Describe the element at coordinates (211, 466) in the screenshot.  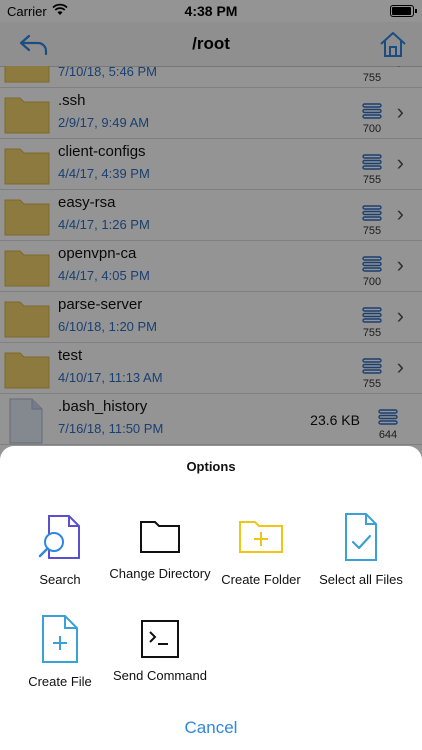
I see `sheet-title: Options` at that location.